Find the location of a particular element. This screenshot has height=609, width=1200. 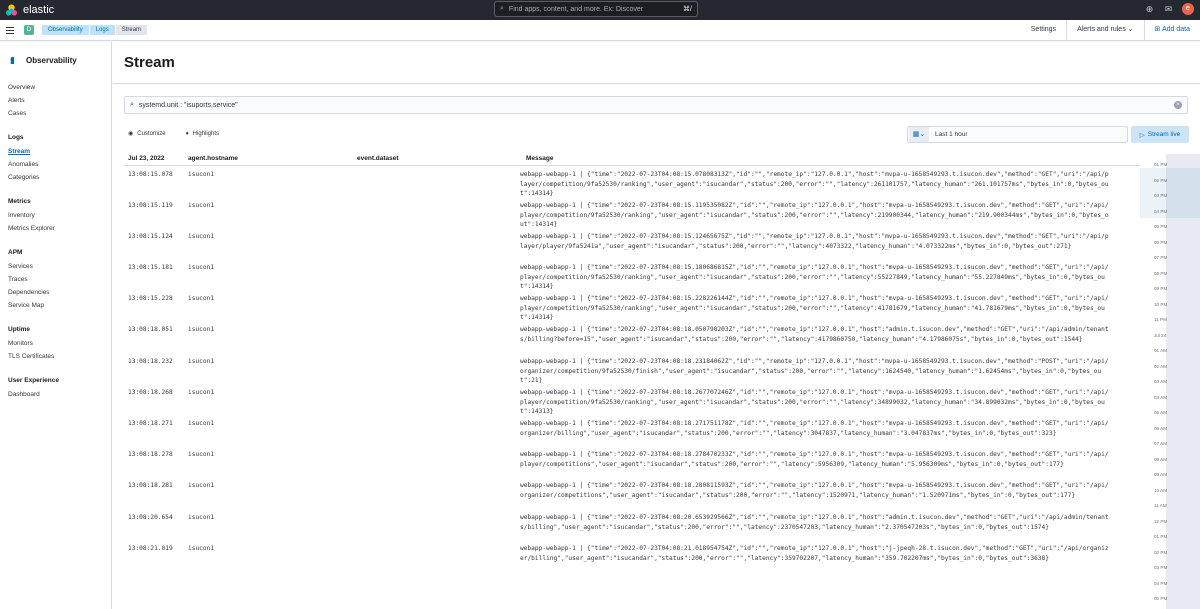

row-timestamp: 13:08:18.268 is located at coordinates (150, 392).